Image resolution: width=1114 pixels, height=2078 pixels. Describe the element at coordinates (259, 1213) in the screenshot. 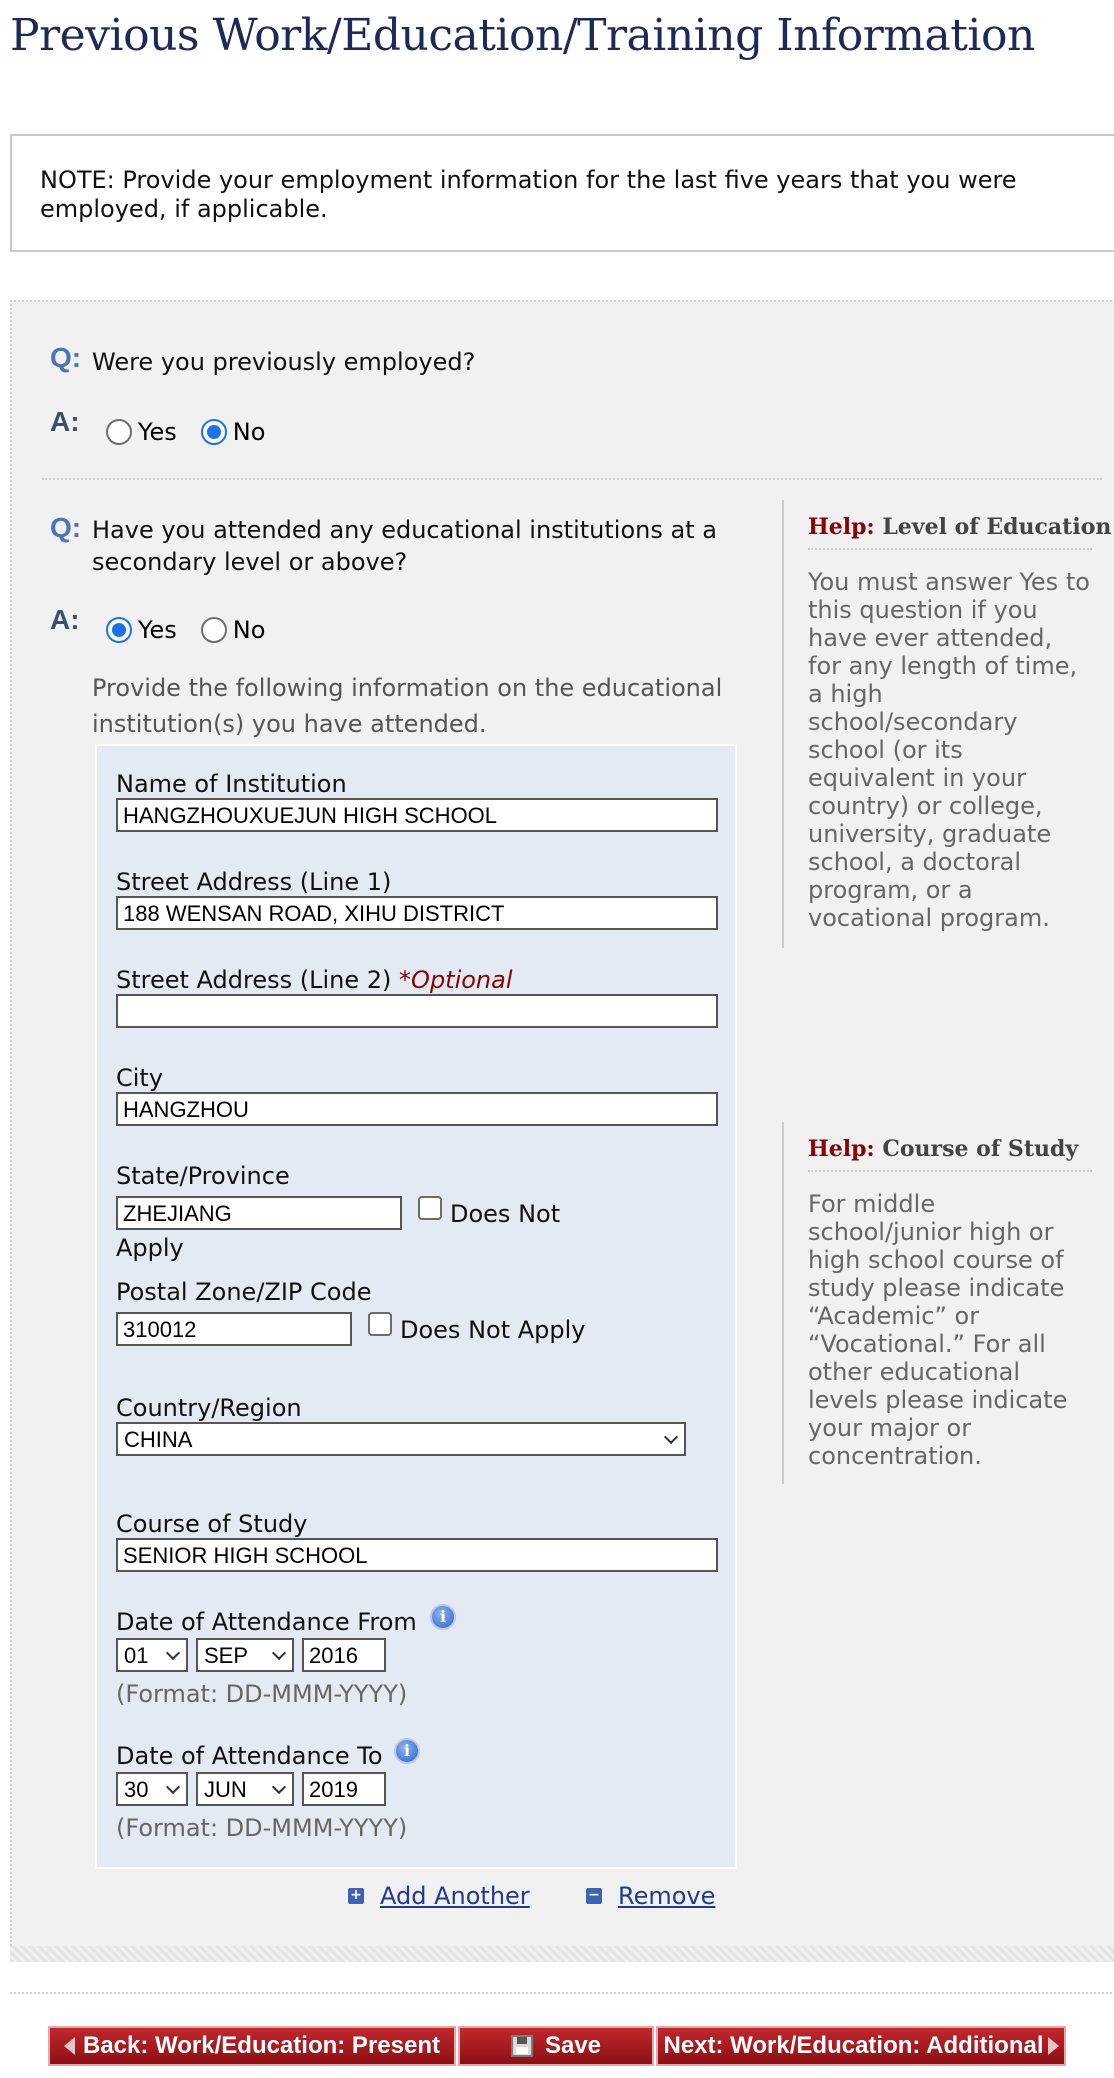

I see `state-input: ZHEJIANG` at that location.